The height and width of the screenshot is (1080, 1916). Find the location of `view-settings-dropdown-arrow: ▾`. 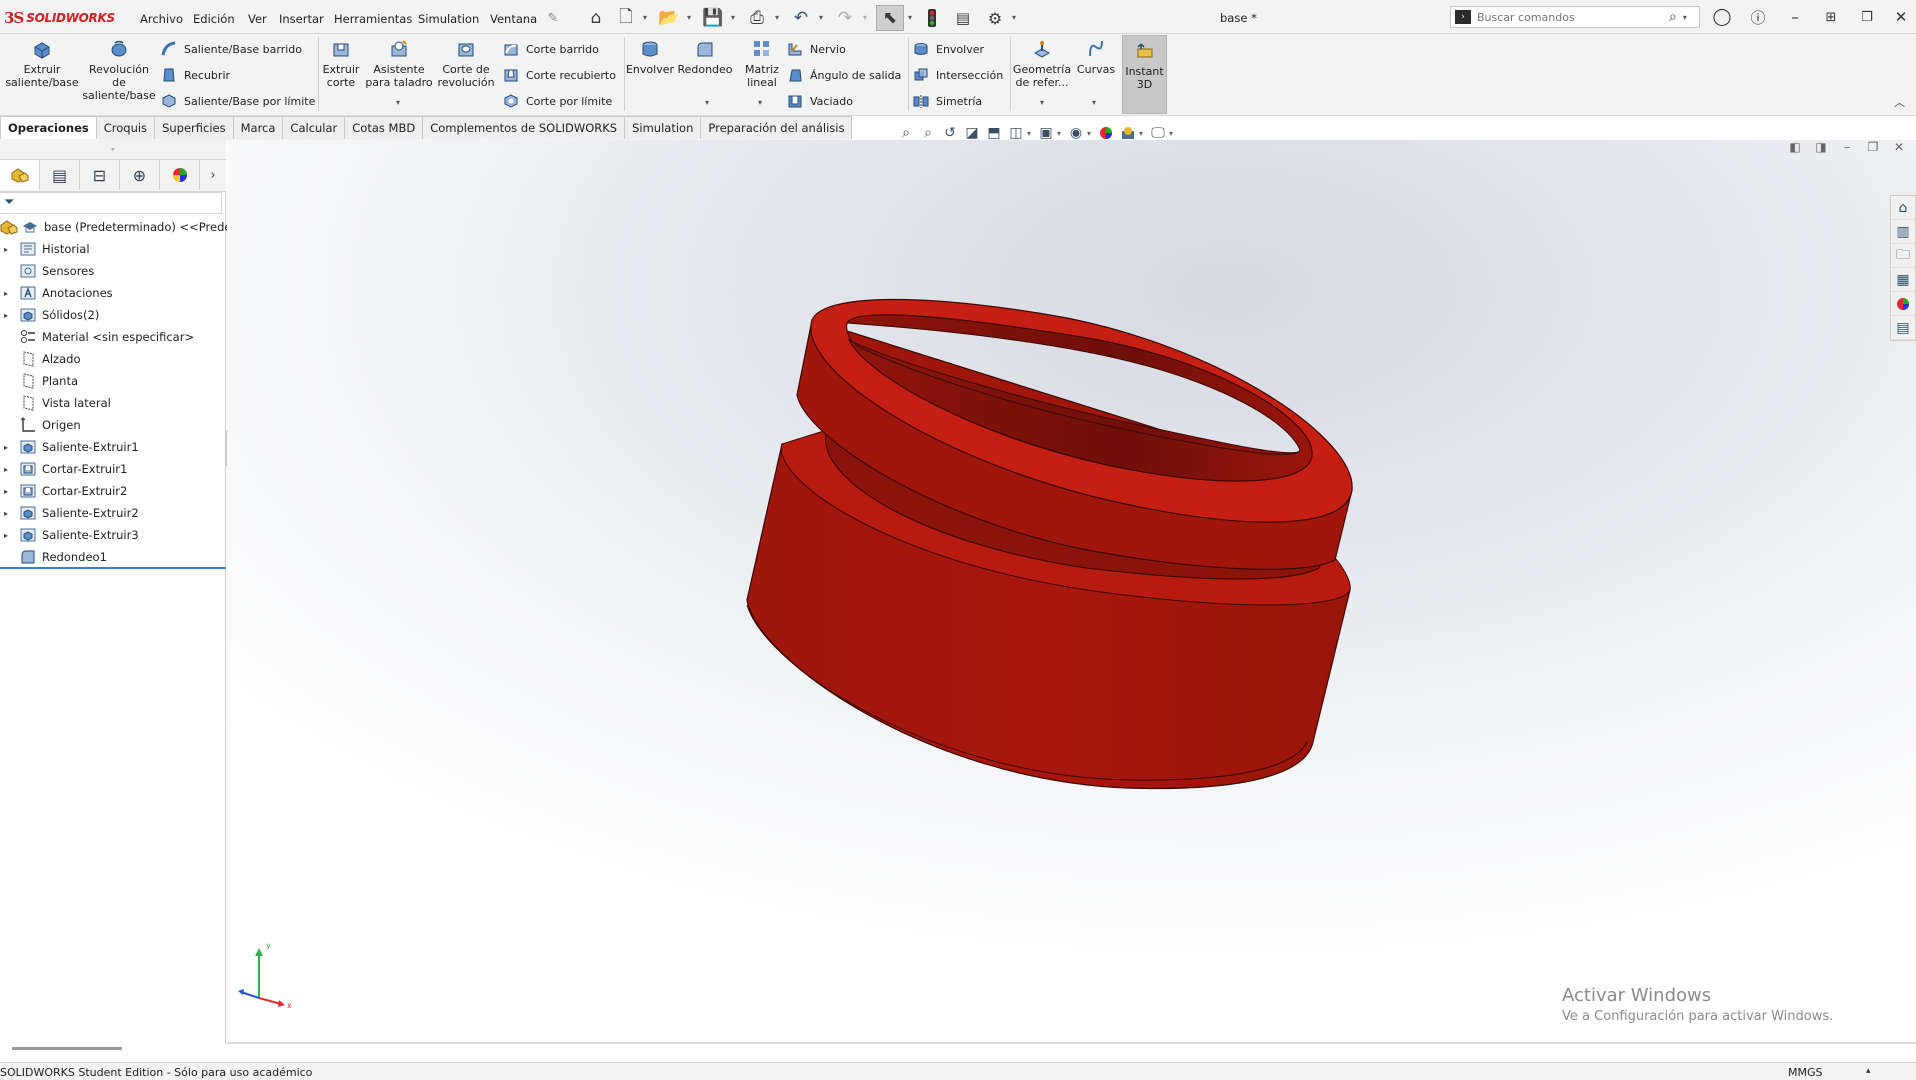

view-settings-dropdown-arrow: ▾ is located at coordinates (1173, 133).